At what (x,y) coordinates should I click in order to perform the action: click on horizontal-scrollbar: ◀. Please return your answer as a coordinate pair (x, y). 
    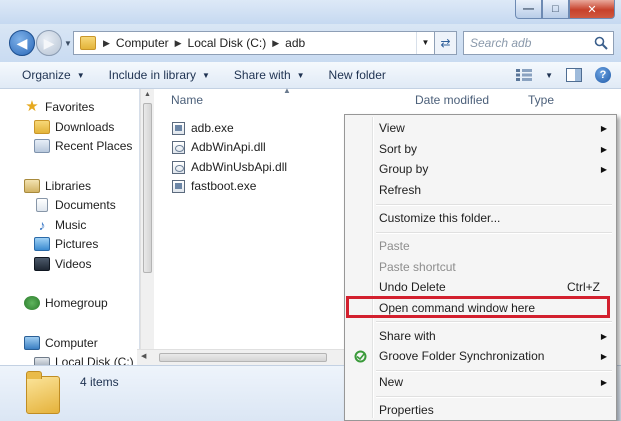
    Looking at the image, I should click on (244, 357).